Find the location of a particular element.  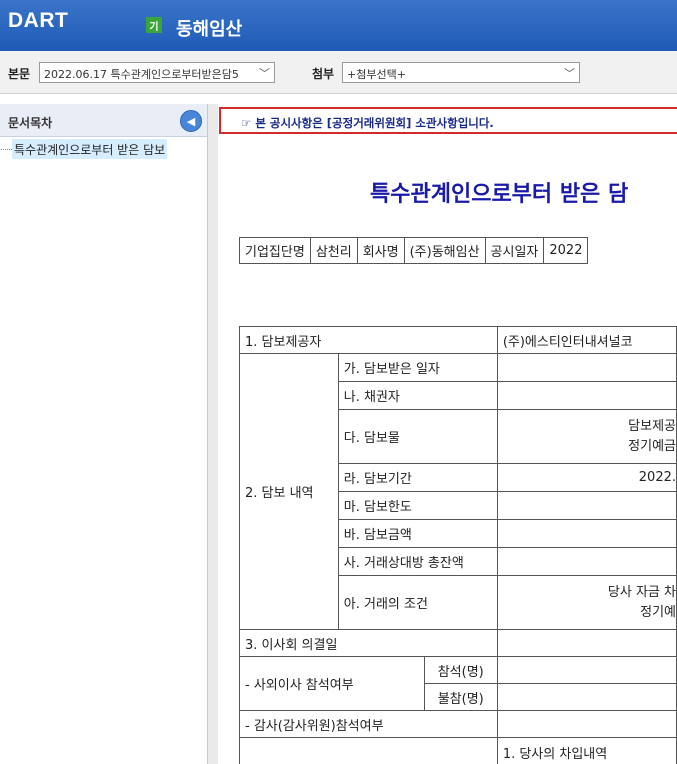

table-cell: 회사명 is located at coordinates (380, 250).